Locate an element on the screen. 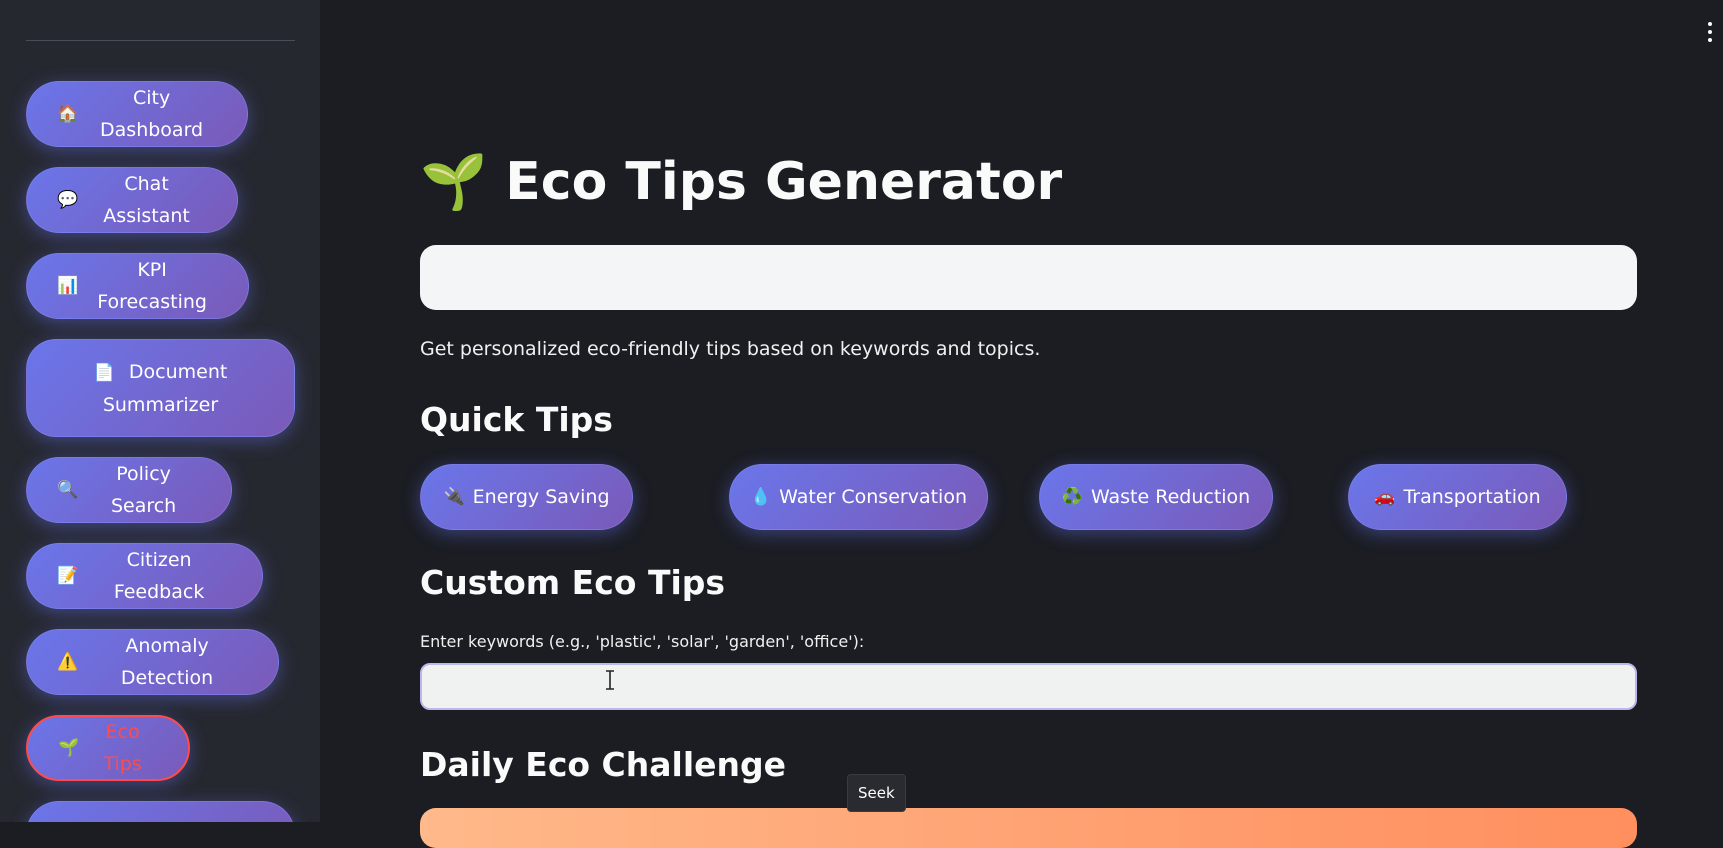  sidebar-item-city-dashboard: 🏠 City Dashboard is located at coordinates (137, 114).